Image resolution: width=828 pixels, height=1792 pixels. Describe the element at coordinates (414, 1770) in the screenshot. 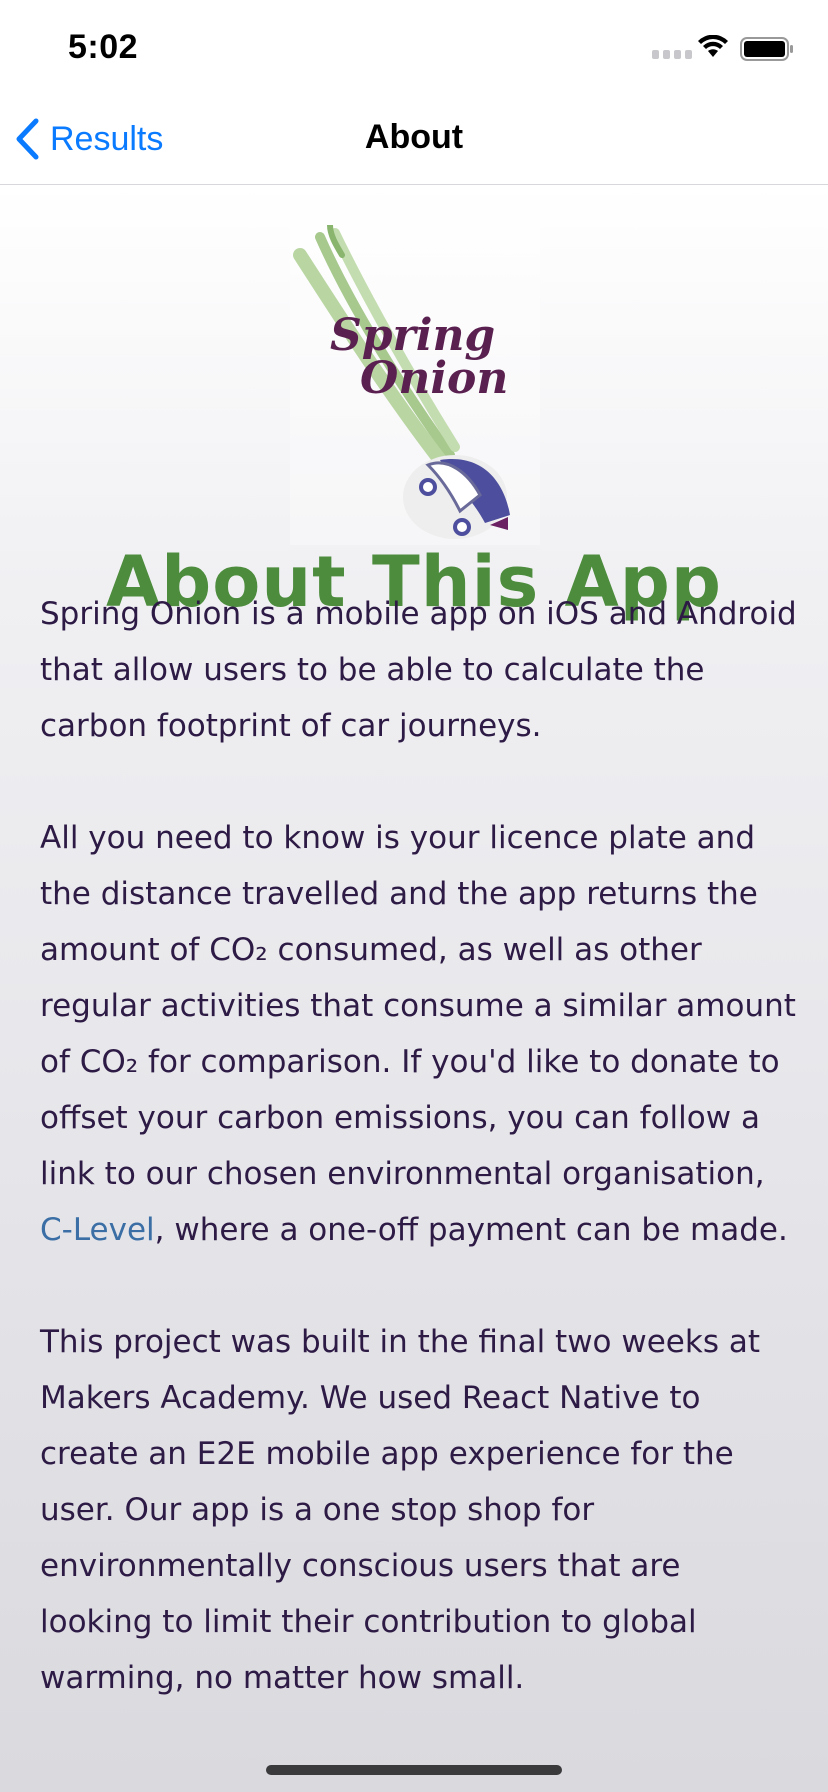

I see `home-indicator` at that location.